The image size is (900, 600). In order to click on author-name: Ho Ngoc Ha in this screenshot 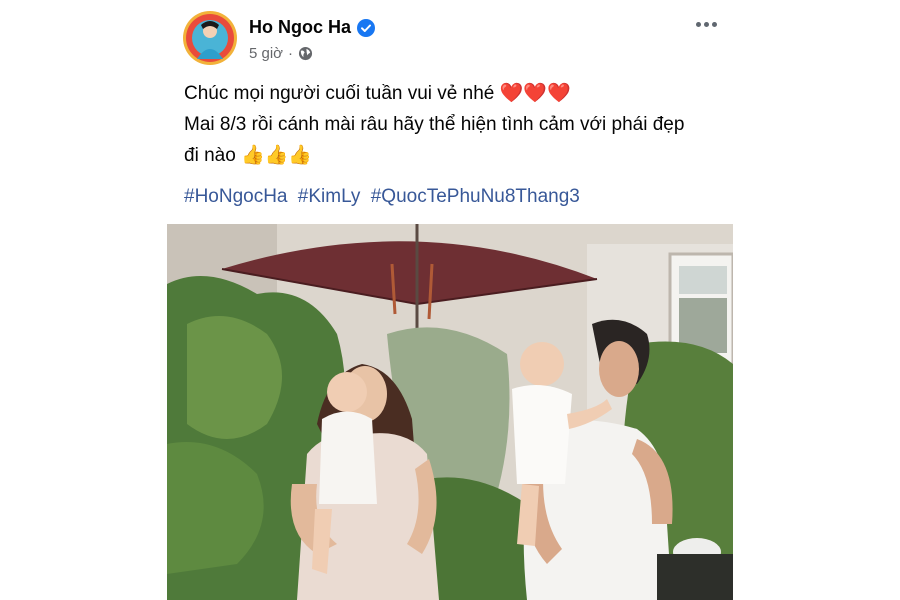, I will do `click(300, 27)`.